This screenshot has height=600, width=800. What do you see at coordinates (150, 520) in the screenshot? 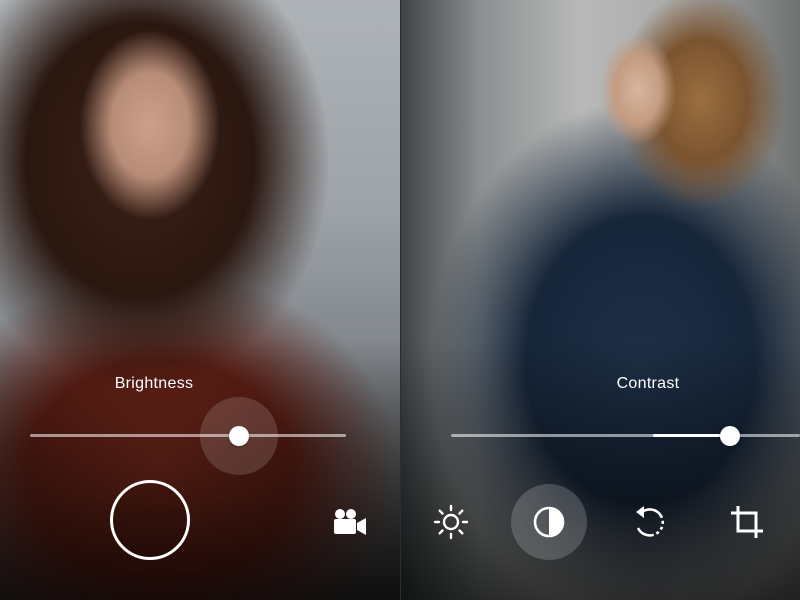
I see `shutter-button` at bounding box center [150, 520].